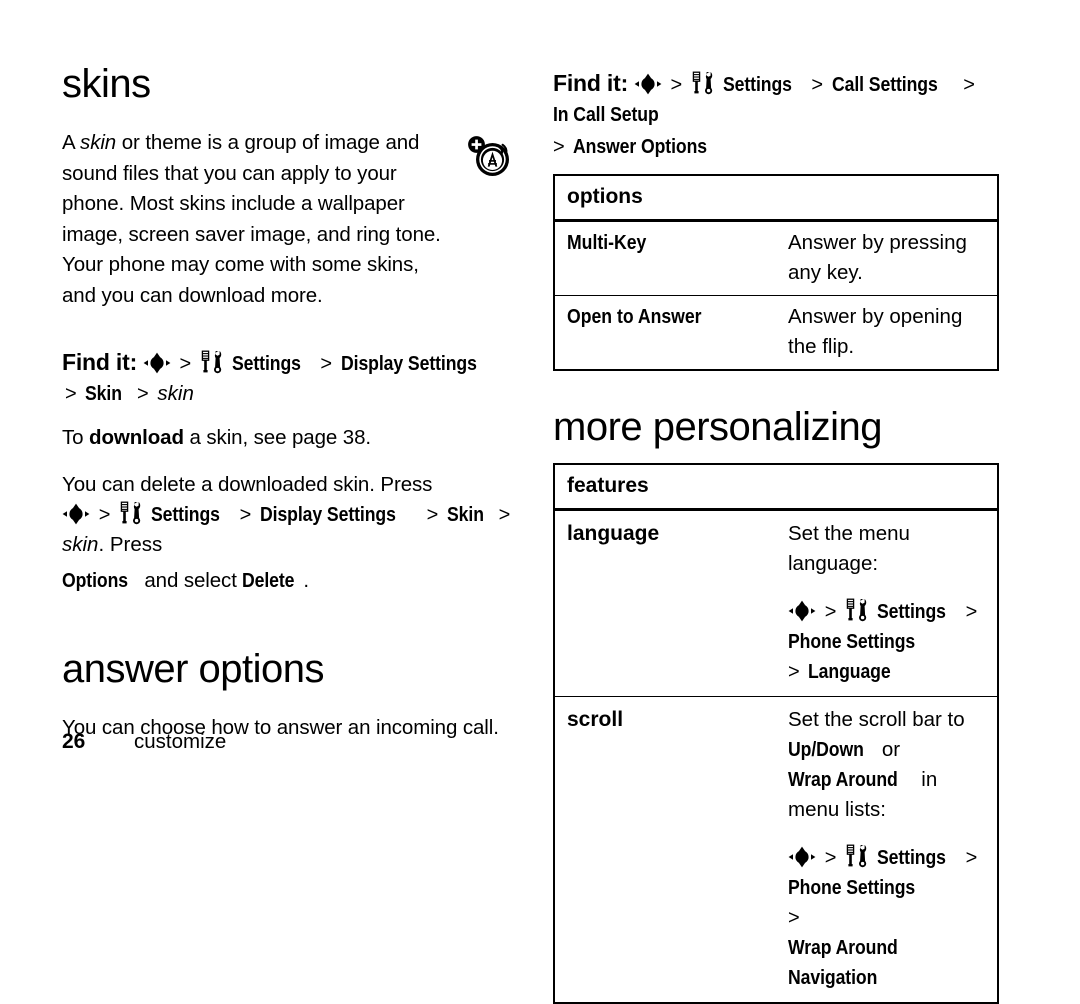 This screenshot has width=1080, height=1004. I want to click on scroll-desc-pre: Set the scroll bar to, so click(876, 719).